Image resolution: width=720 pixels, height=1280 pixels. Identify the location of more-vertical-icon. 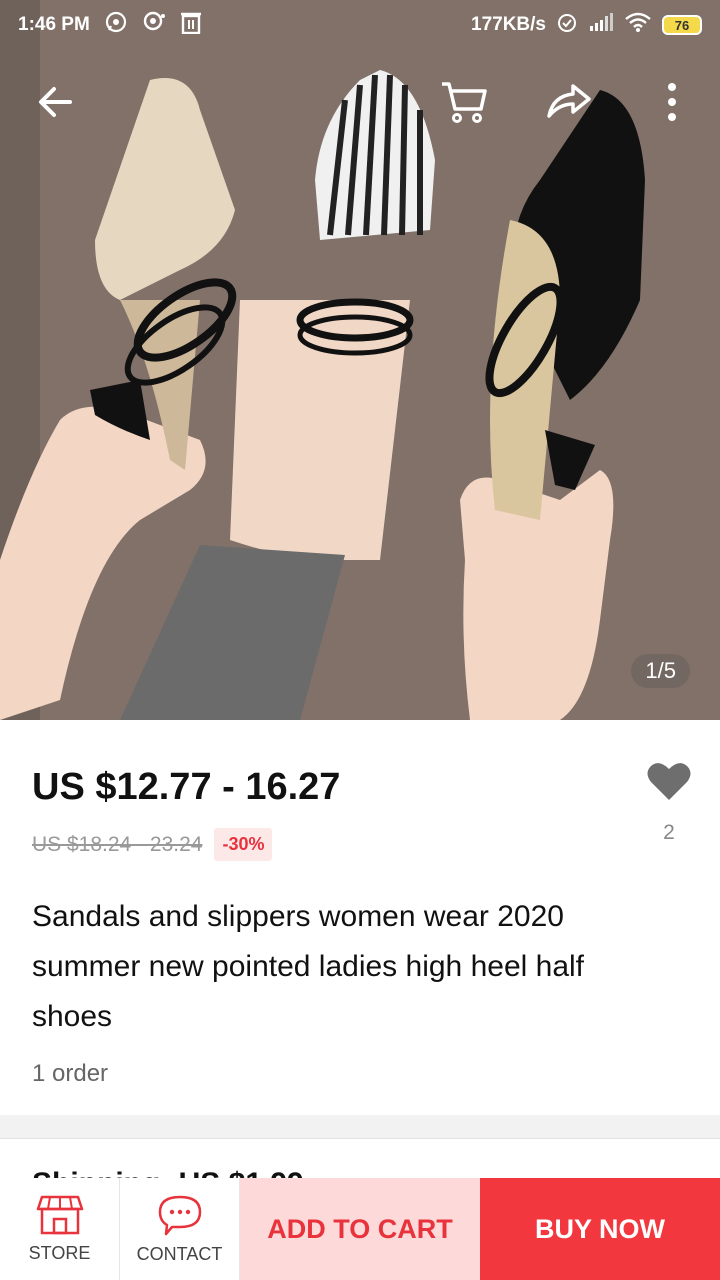
(672, 102).